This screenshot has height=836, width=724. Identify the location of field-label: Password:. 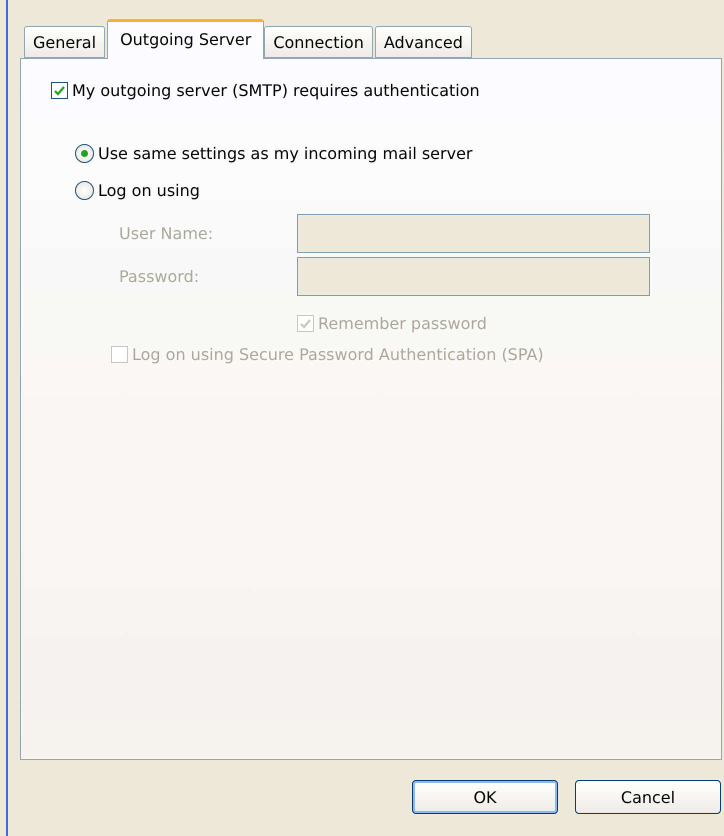
(159, 276).